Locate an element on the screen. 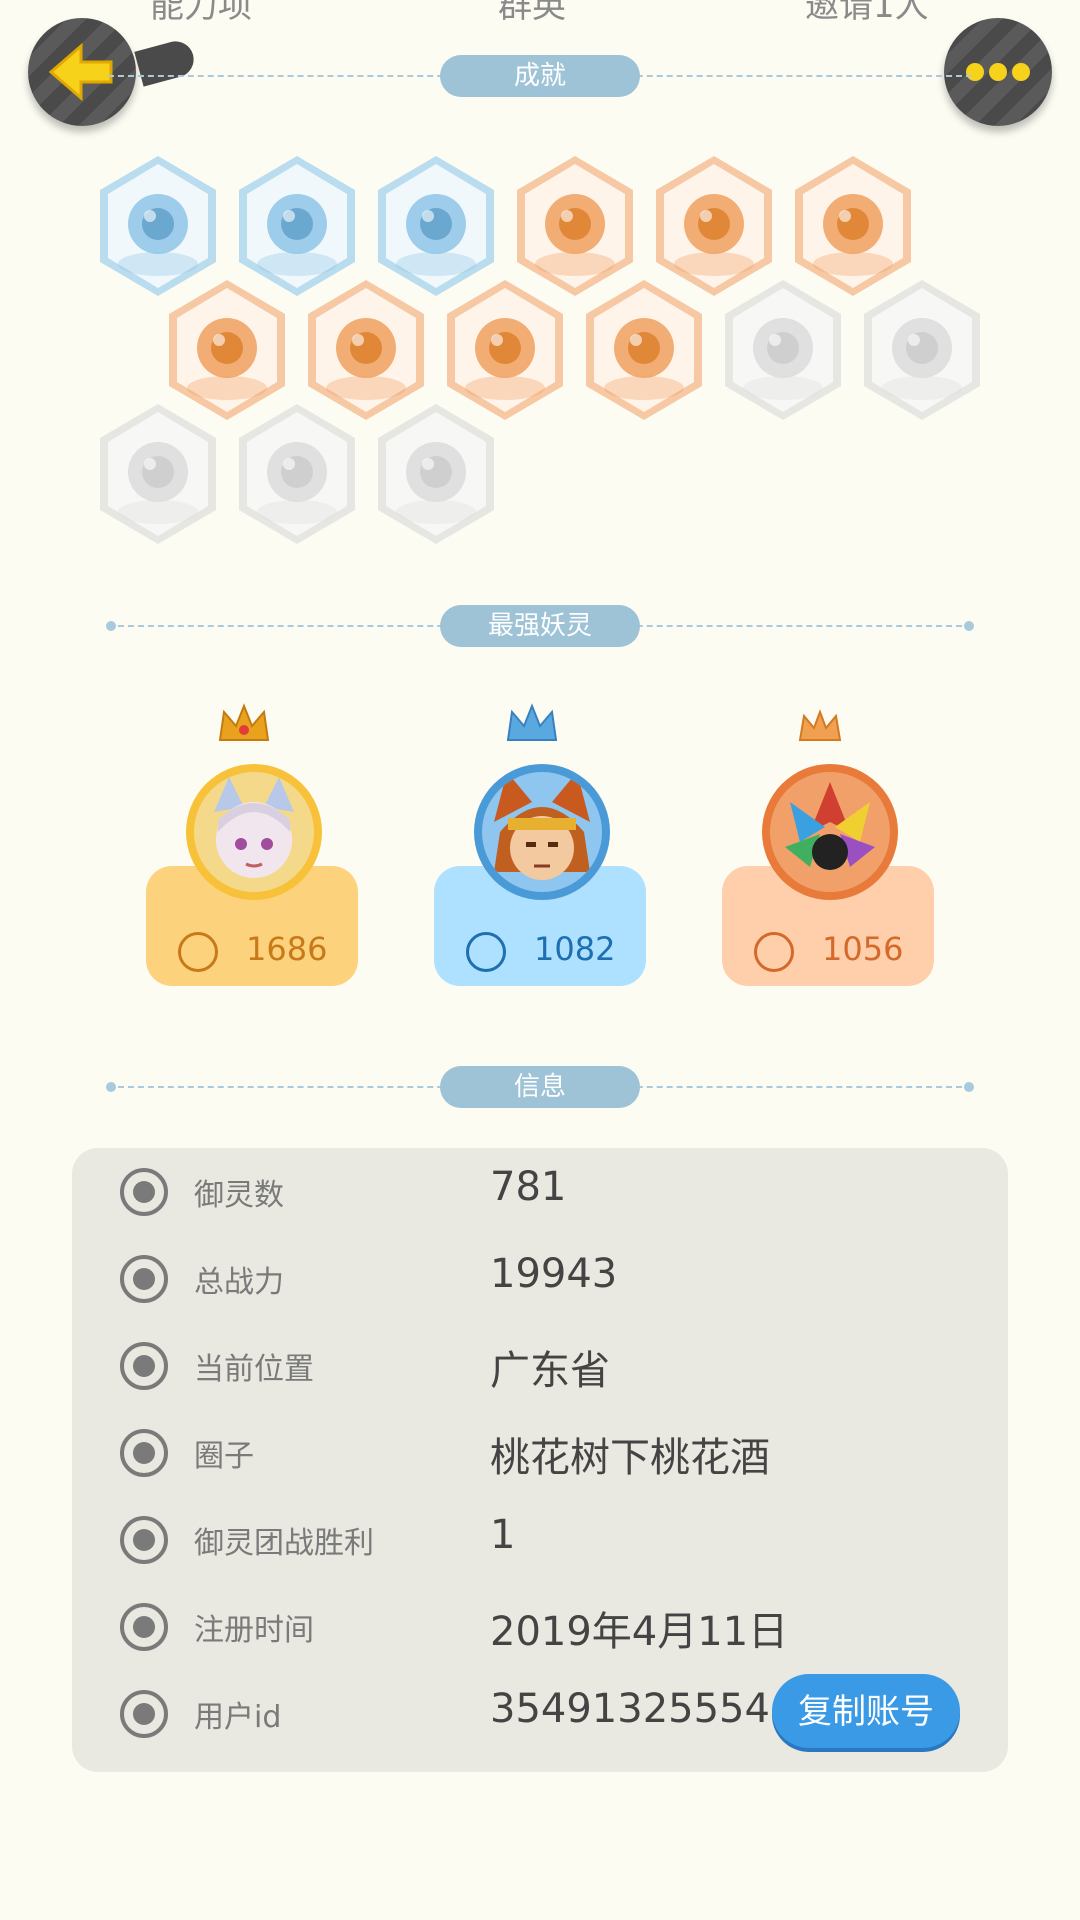 The width and height of the screenshot is (1080, 1920). info-row-total-power: 总战力 19943 is located at coordinates (540, 1278).